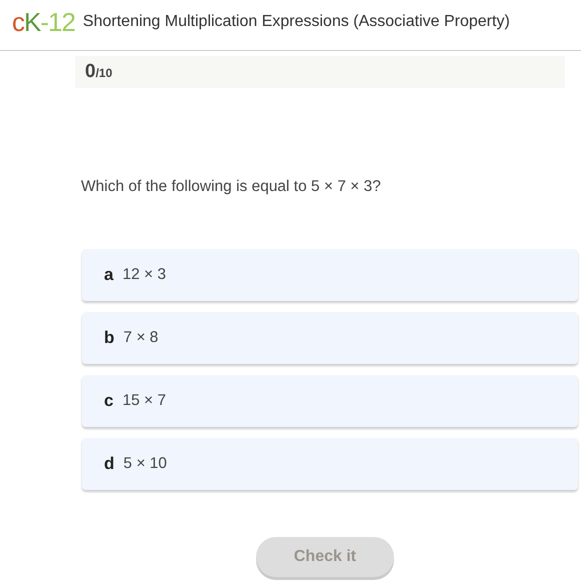 Image resolution: width=581 pixels, height=582 pixels. Describe the element at coordinates (330, 275) in the screenshot. I see `answer-option: a 12 × 3` at that location.